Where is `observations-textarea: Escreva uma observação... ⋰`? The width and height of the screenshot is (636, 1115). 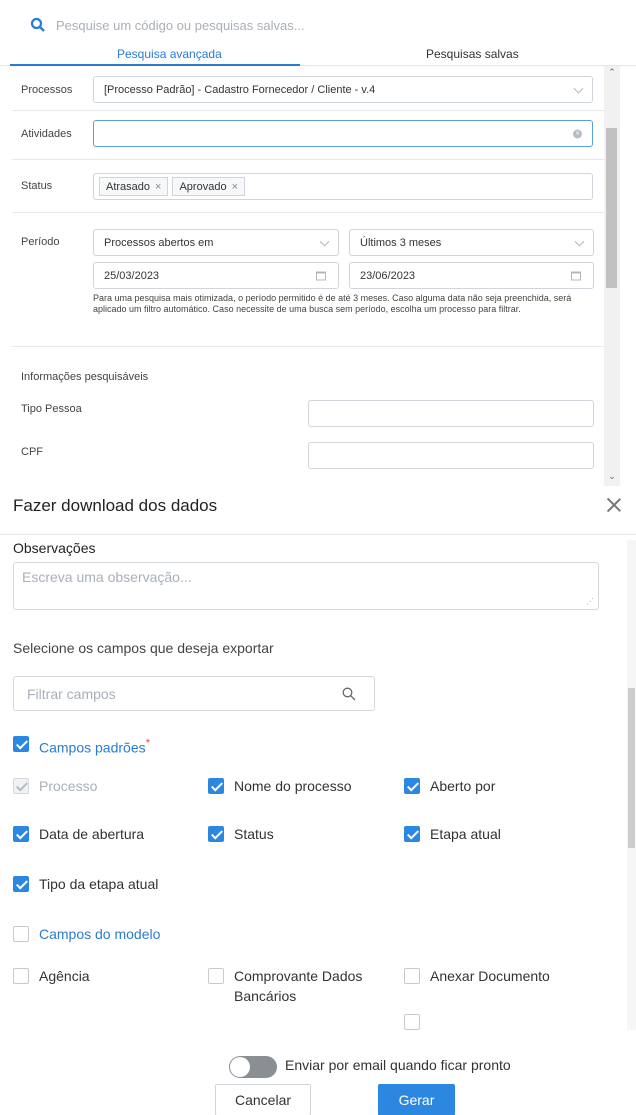
observations-textarea: Escreva uma observação... ⋰ is located at coordinates (306, 586).